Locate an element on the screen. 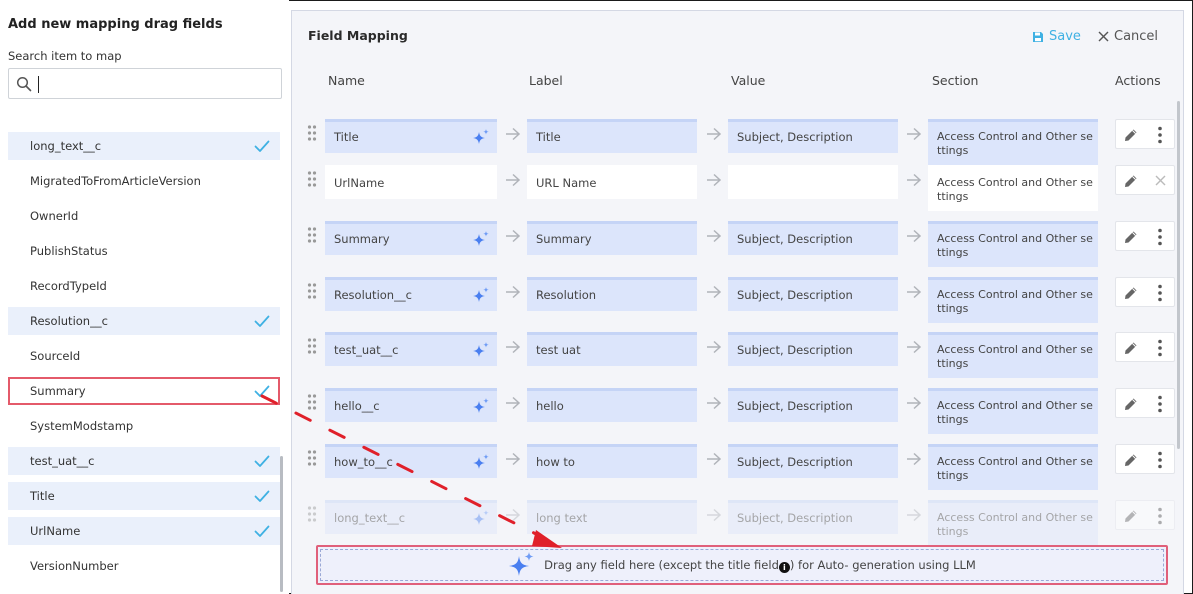 This screenshot has width=1193, height=594. mapping-name: hello__c is located at coordinates (357, 406).